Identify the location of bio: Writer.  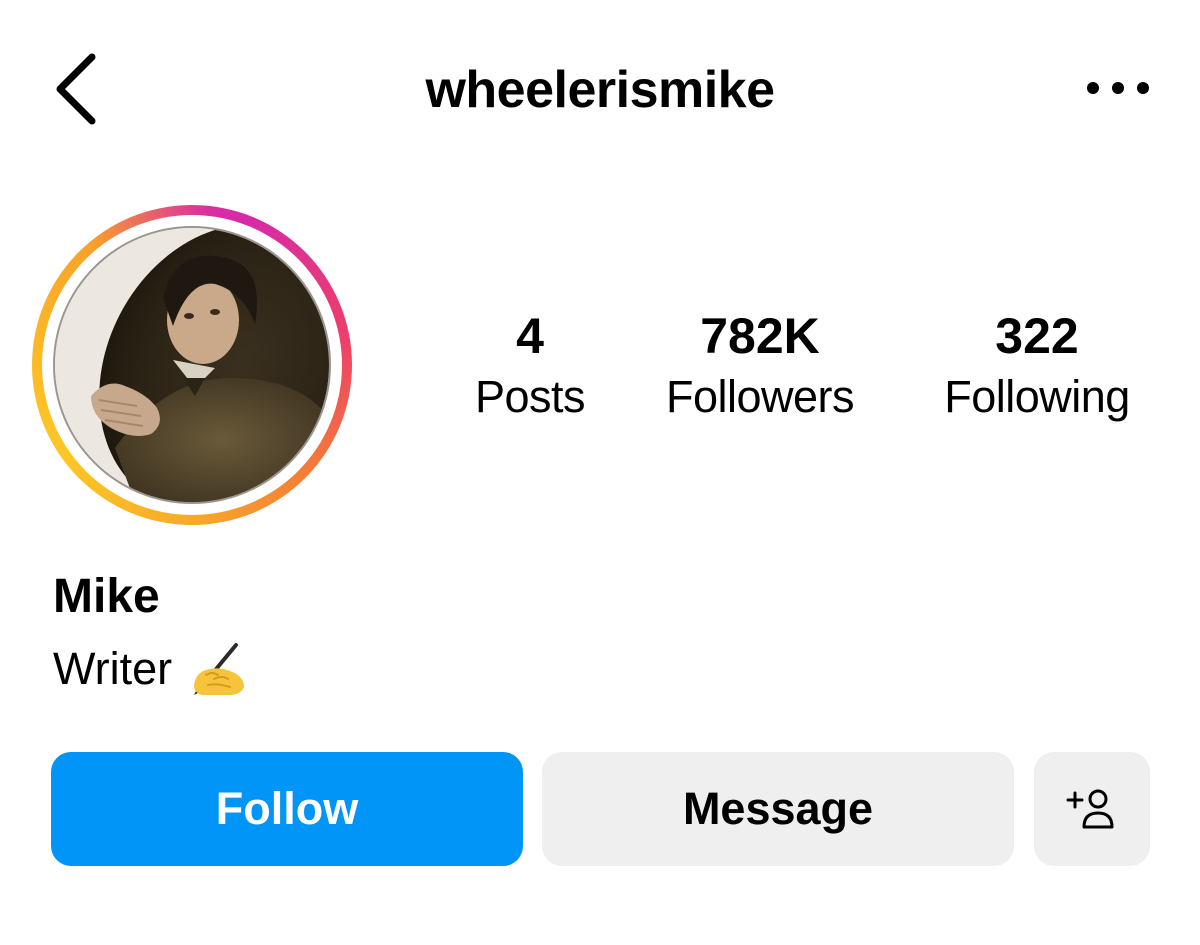
(150, 669).